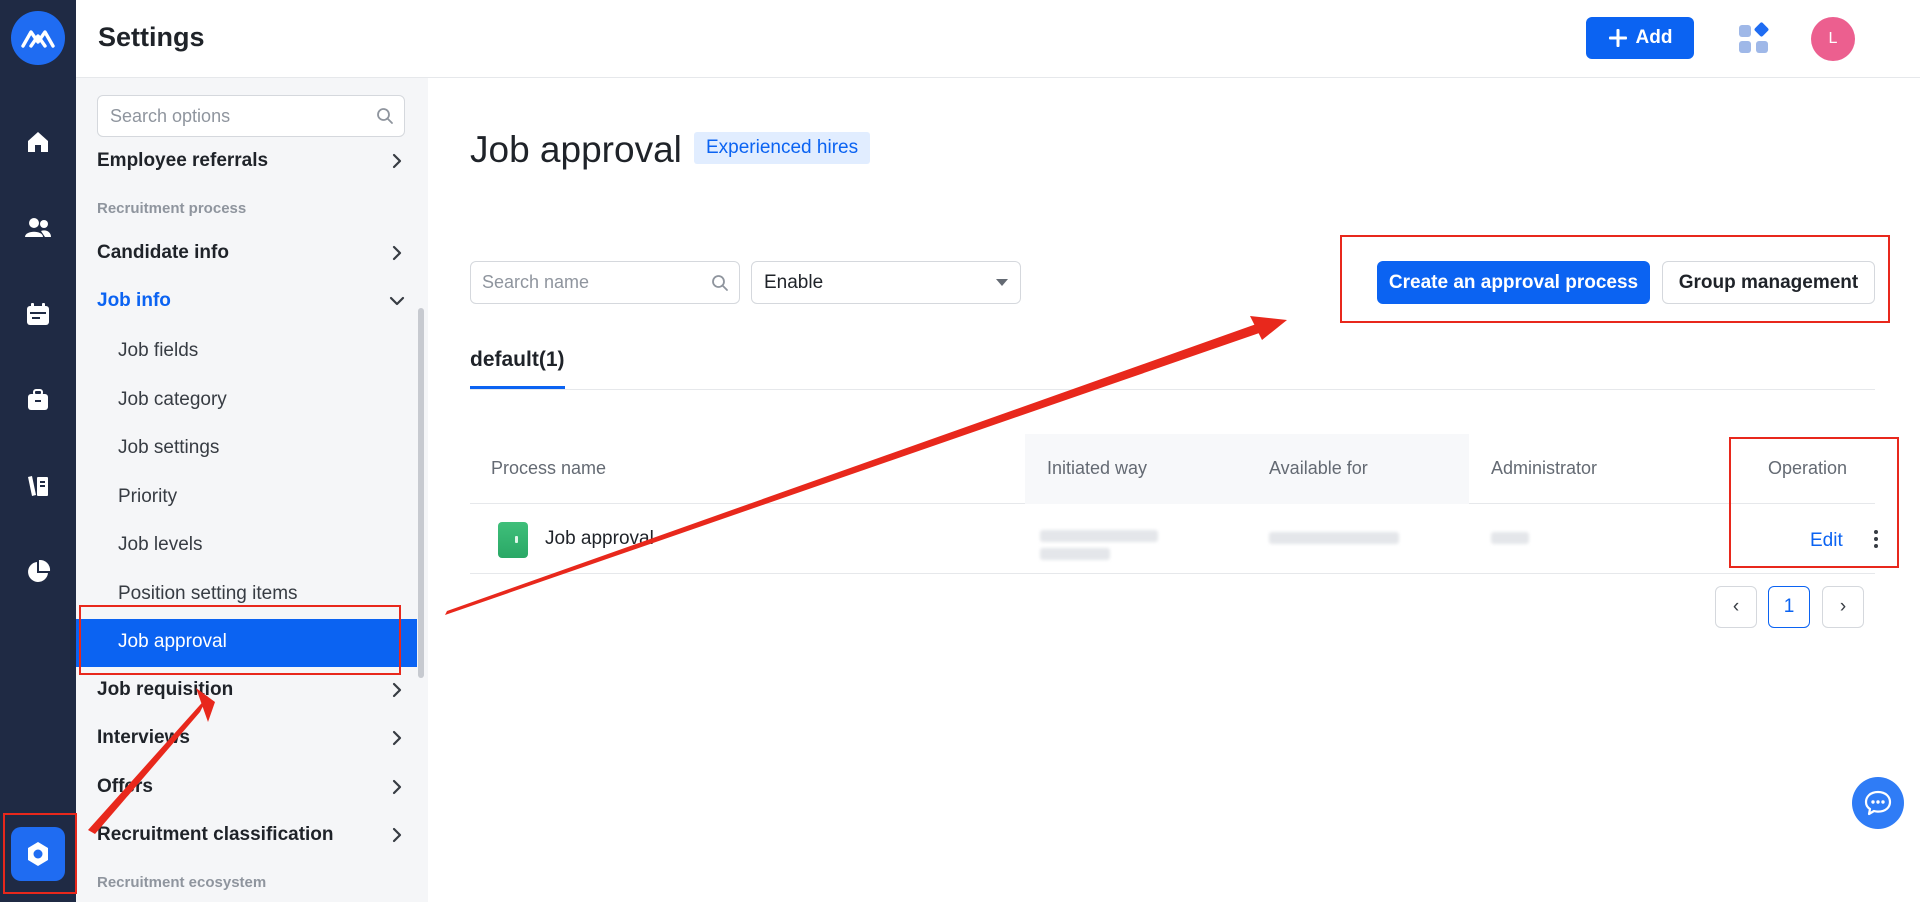  I want to click on group-management-button: Group management, so click(1768, 282).